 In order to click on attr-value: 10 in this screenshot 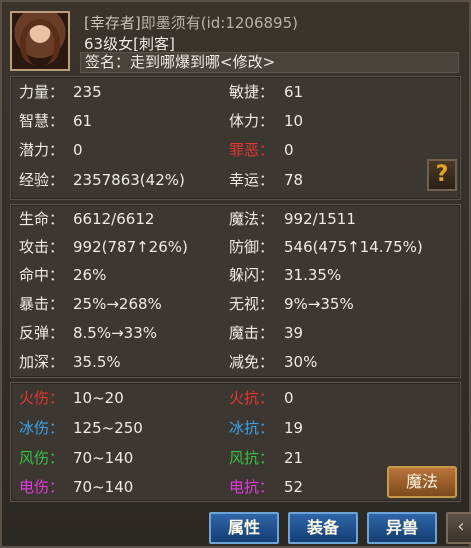, I will do `click(294, 121)`.